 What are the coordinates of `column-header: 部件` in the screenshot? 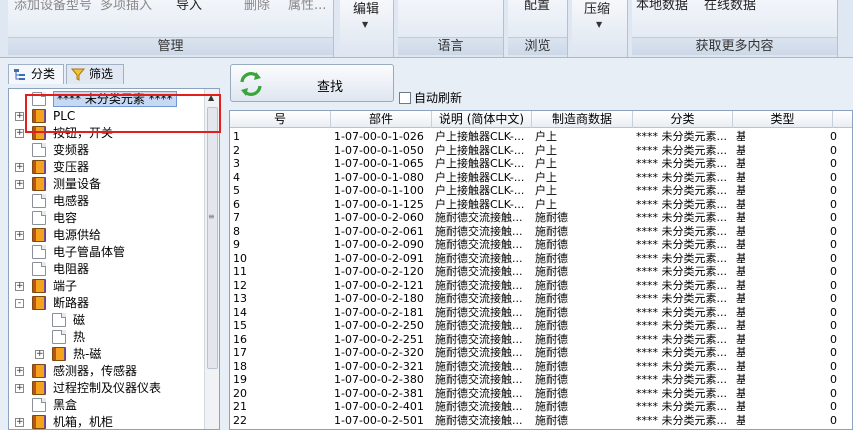 It's located at (381, 119).